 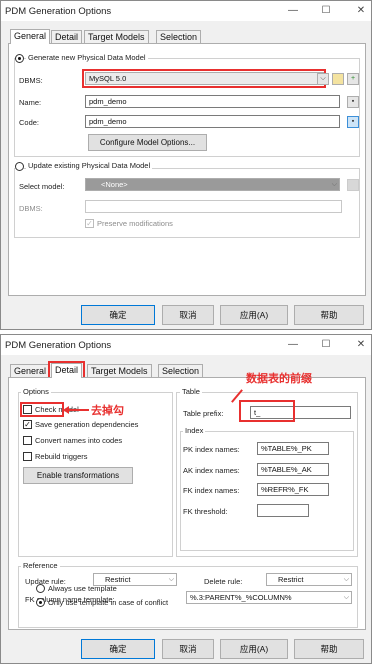 I want to click on select-model-select: <None> ⌵, so click(x=212, y=184).